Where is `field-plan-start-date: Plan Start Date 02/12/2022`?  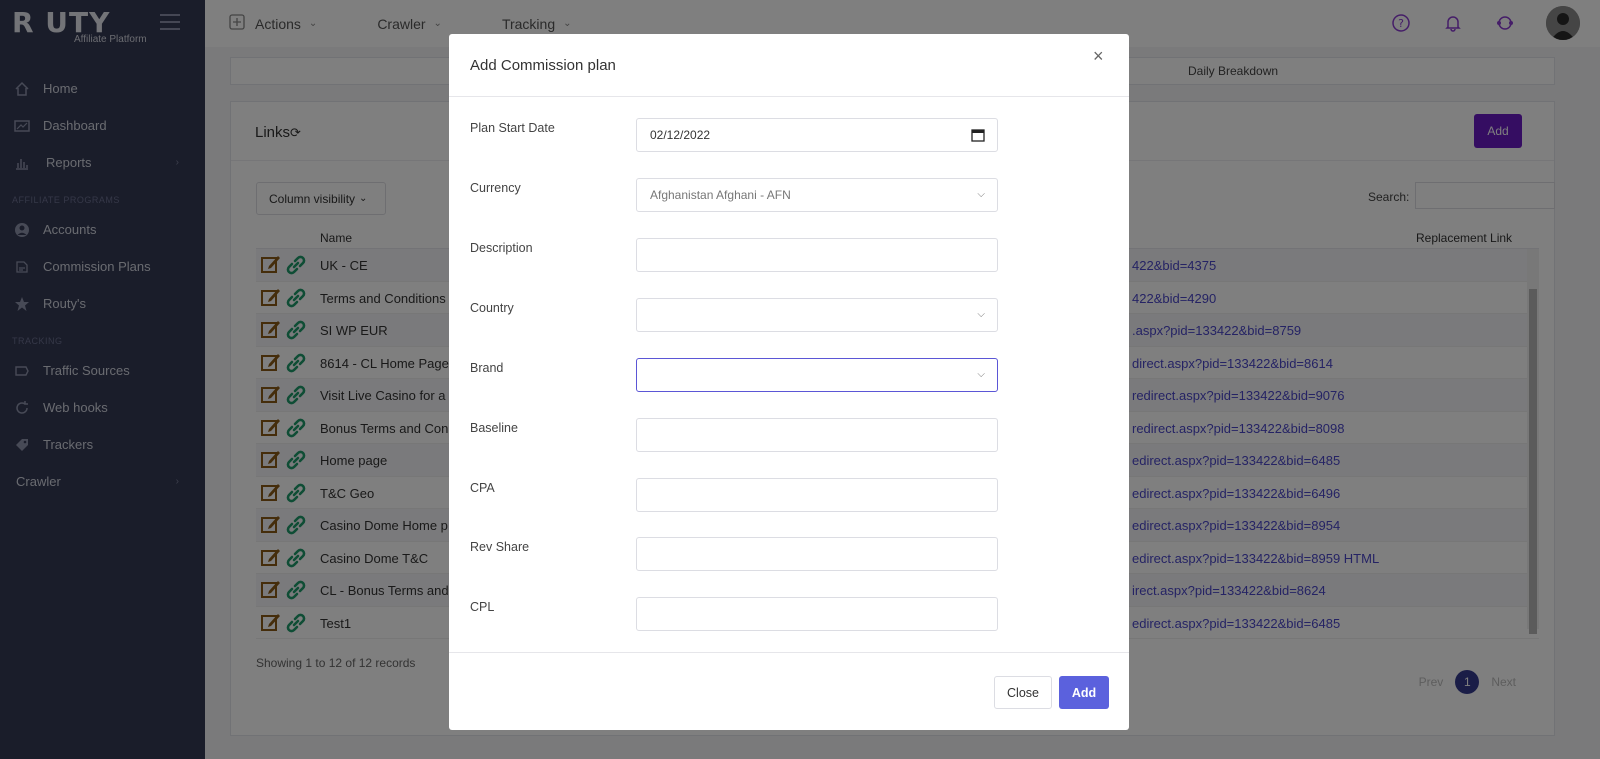 field-plan-start-date: Plan Start Date 02/12/2022 is located at coordinates (740, 135).